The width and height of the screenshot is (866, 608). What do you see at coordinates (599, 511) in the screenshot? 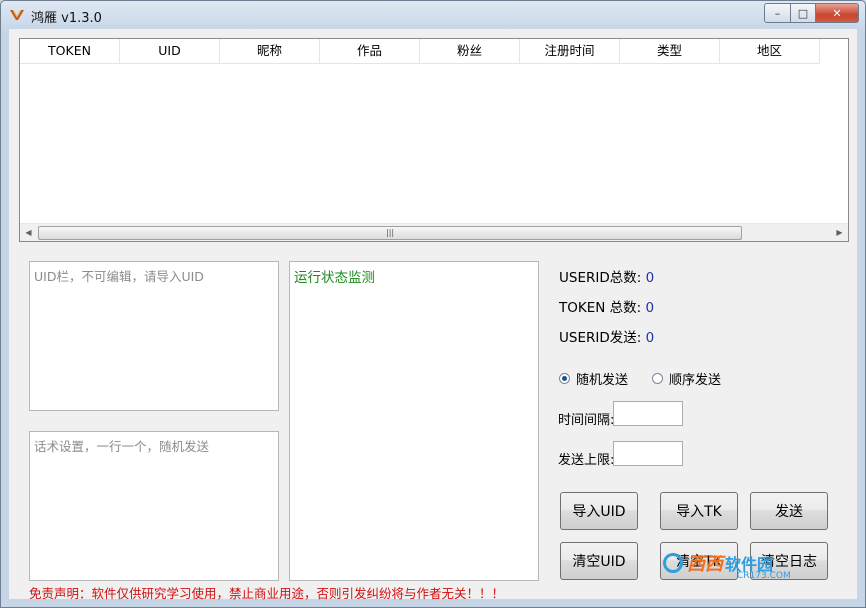
I see `import-uid-button: 导入UID` at bounding box center [599, 511].